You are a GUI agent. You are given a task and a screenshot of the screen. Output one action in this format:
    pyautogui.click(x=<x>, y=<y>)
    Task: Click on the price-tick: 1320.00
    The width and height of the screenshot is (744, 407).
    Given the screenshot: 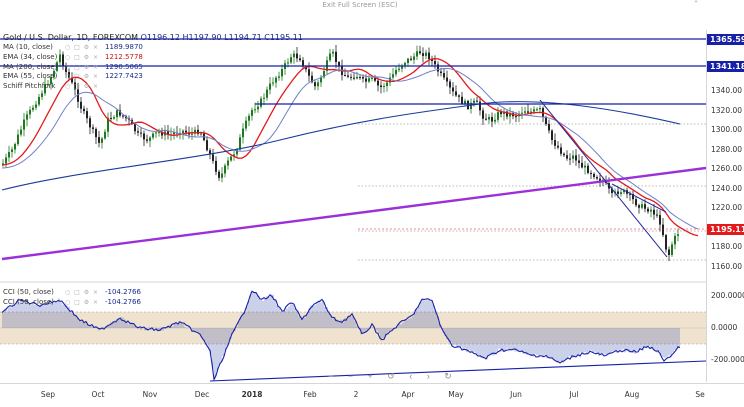 What is the action you would take?
    pyautogui.click(x=727, y=110)
    